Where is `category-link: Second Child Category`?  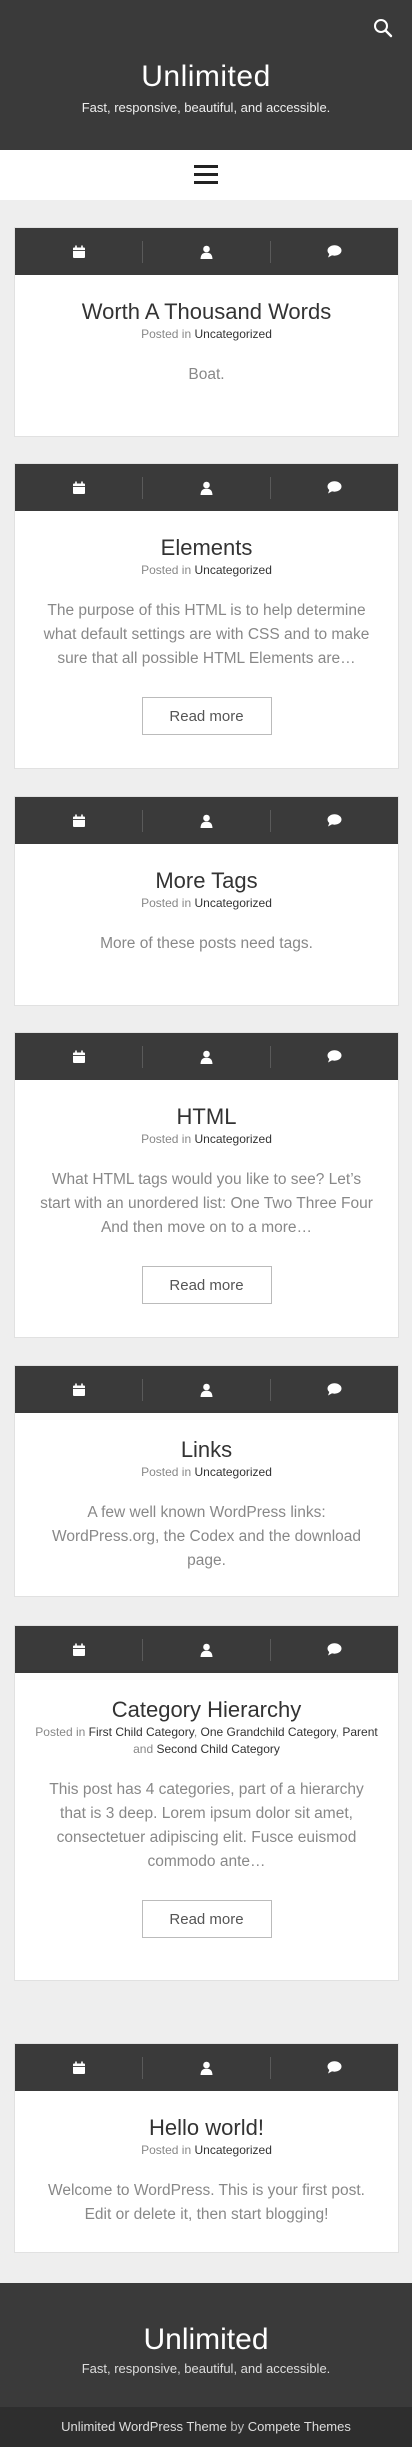 category-link: Second Child Category is located at coordinates (217, 1749).